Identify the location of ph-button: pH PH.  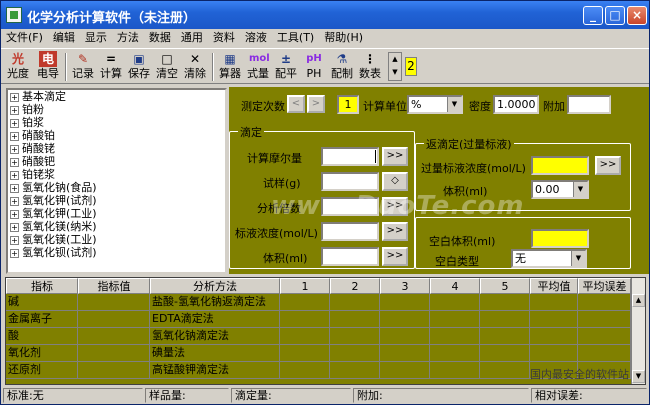
(314, 66).